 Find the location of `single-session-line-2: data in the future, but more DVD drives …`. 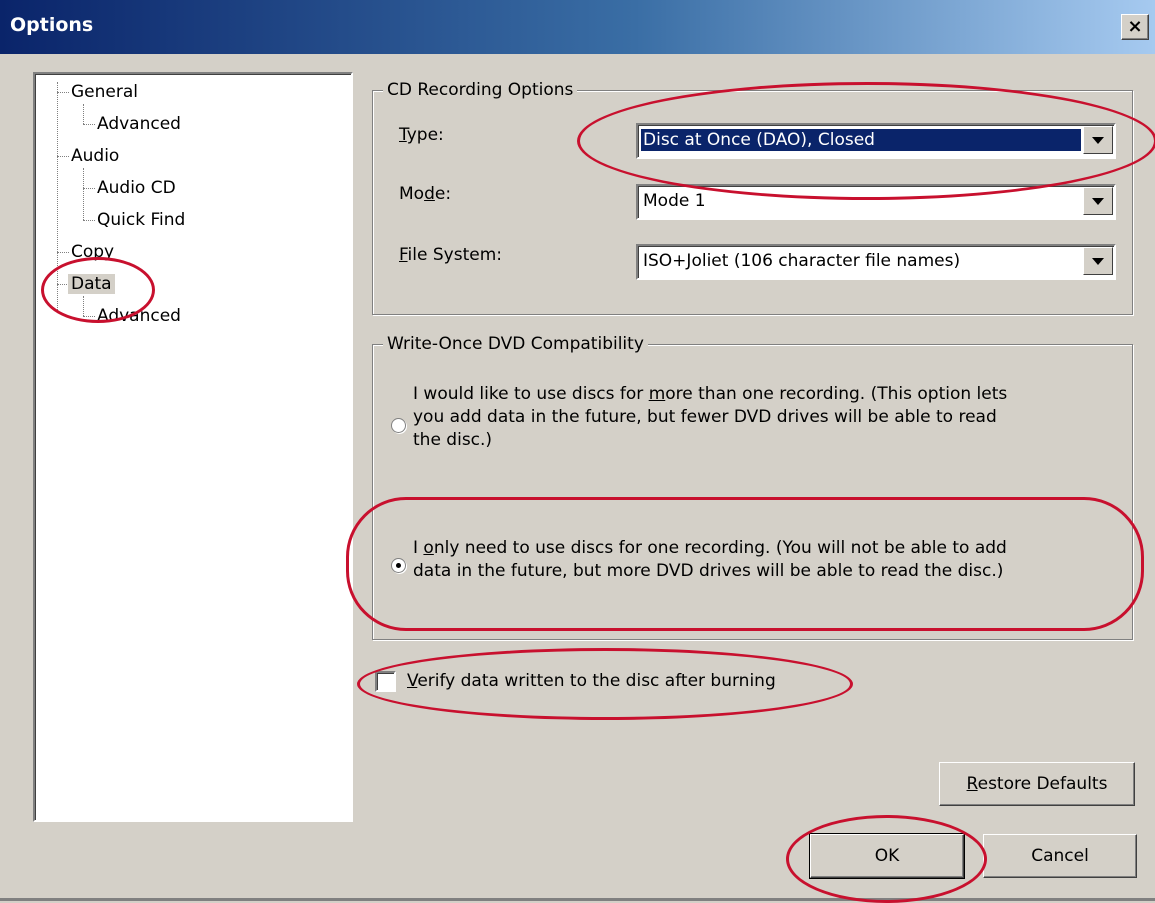

single-session-line-2: data in the future, but more DVD drives … is located at coordinates (708, 571).